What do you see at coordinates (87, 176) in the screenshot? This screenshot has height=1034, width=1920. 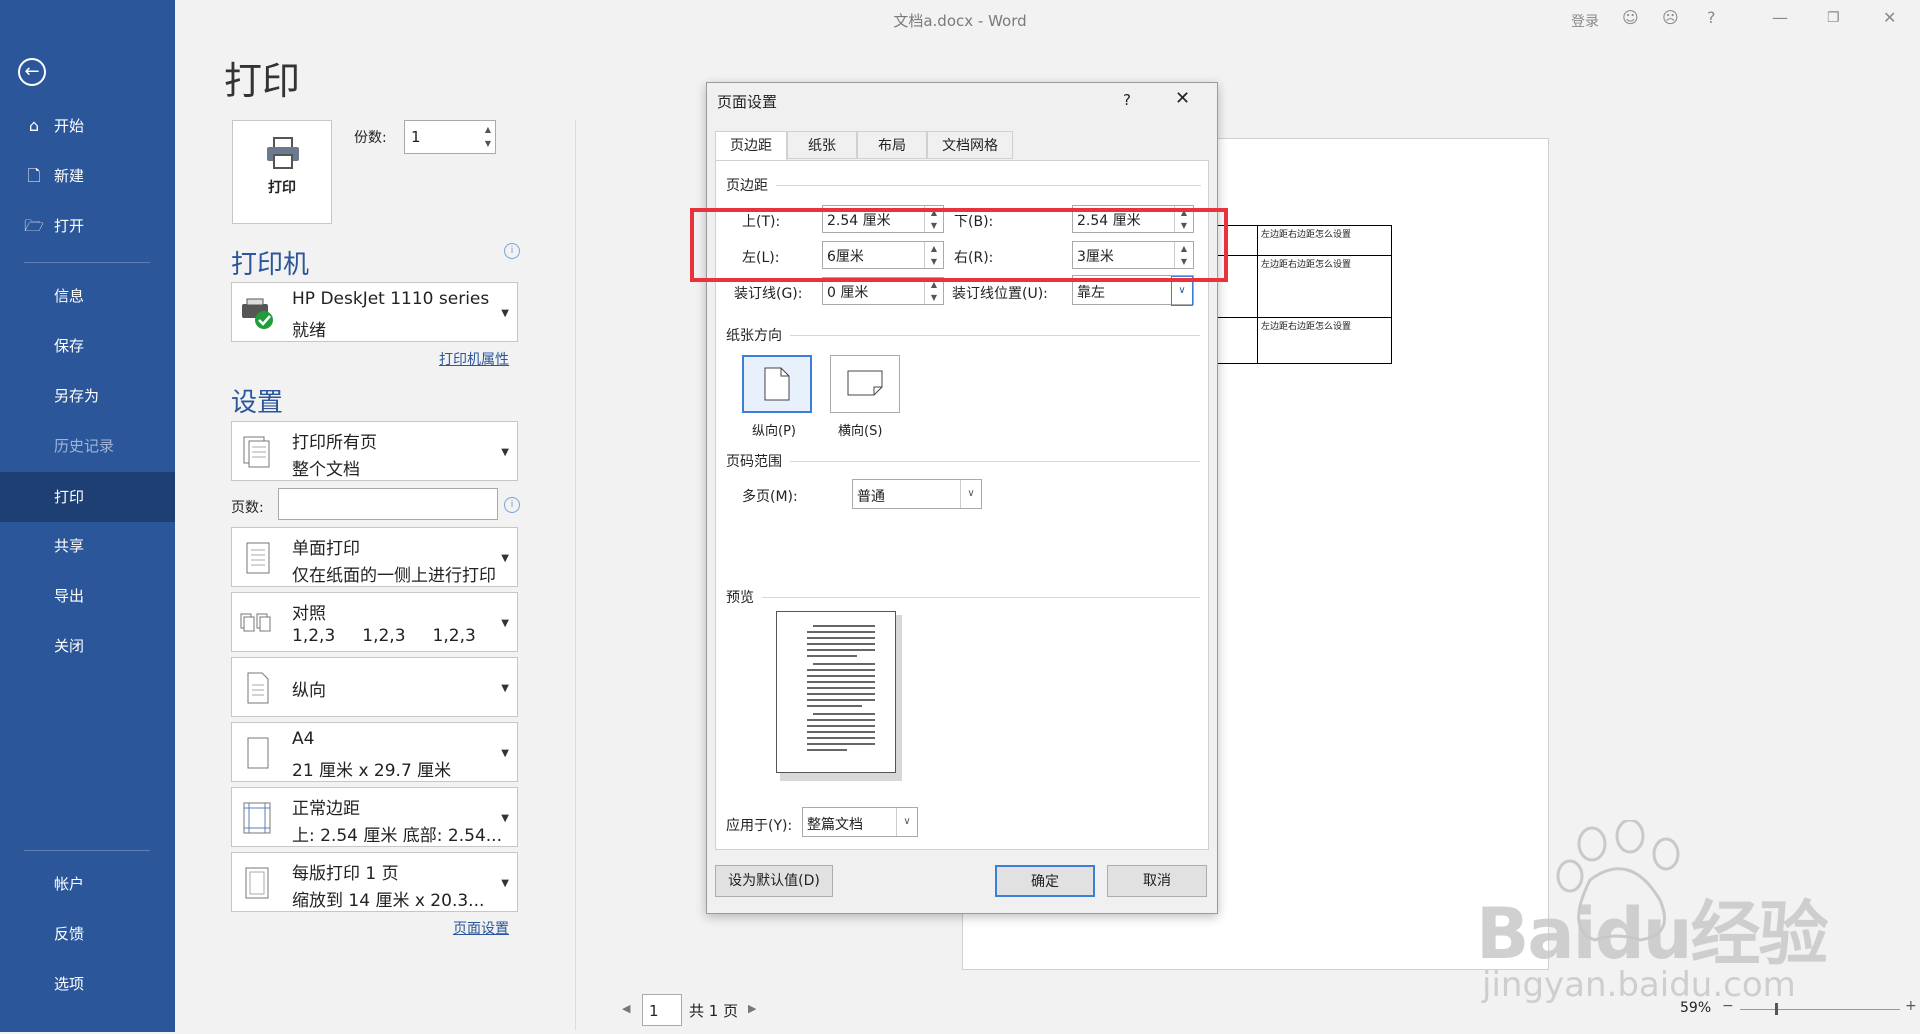 I see `nav-item-new: 🗋 新建` at bounding box center [87, 176].